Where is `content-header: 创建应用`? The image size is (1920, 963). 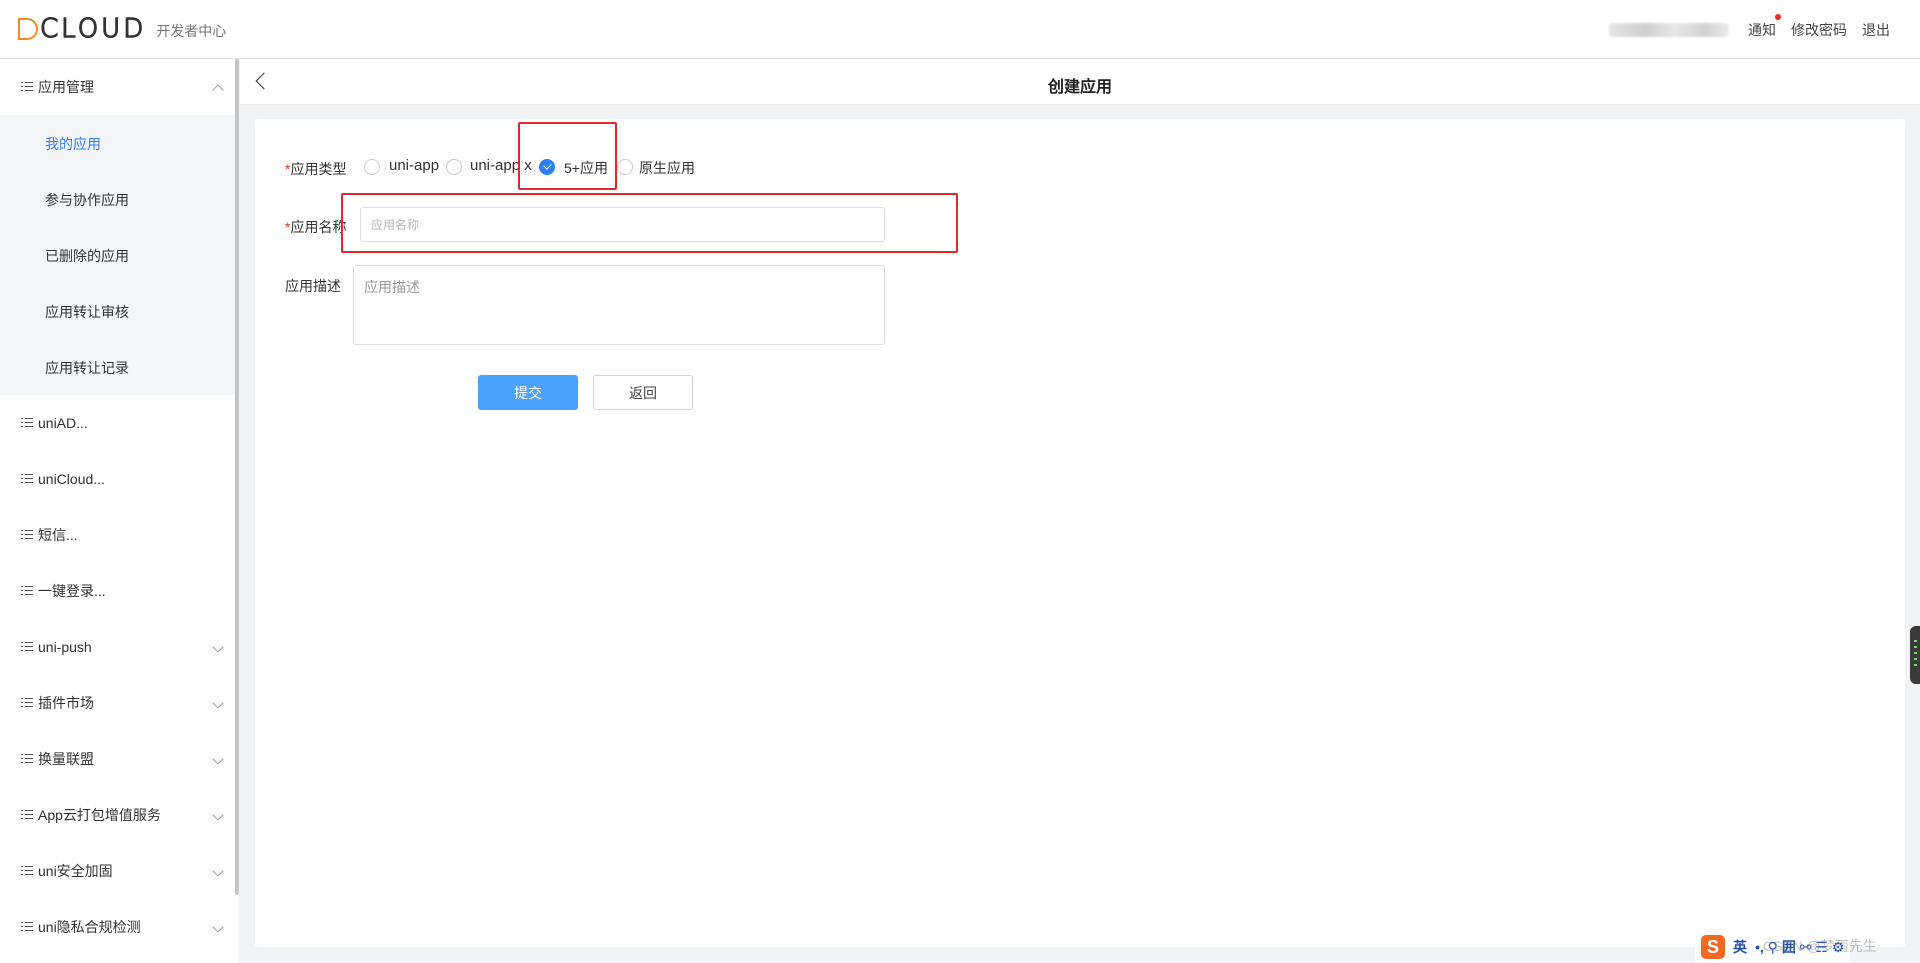
content-header: 创建应用 is located at coordinates (1080, 82).